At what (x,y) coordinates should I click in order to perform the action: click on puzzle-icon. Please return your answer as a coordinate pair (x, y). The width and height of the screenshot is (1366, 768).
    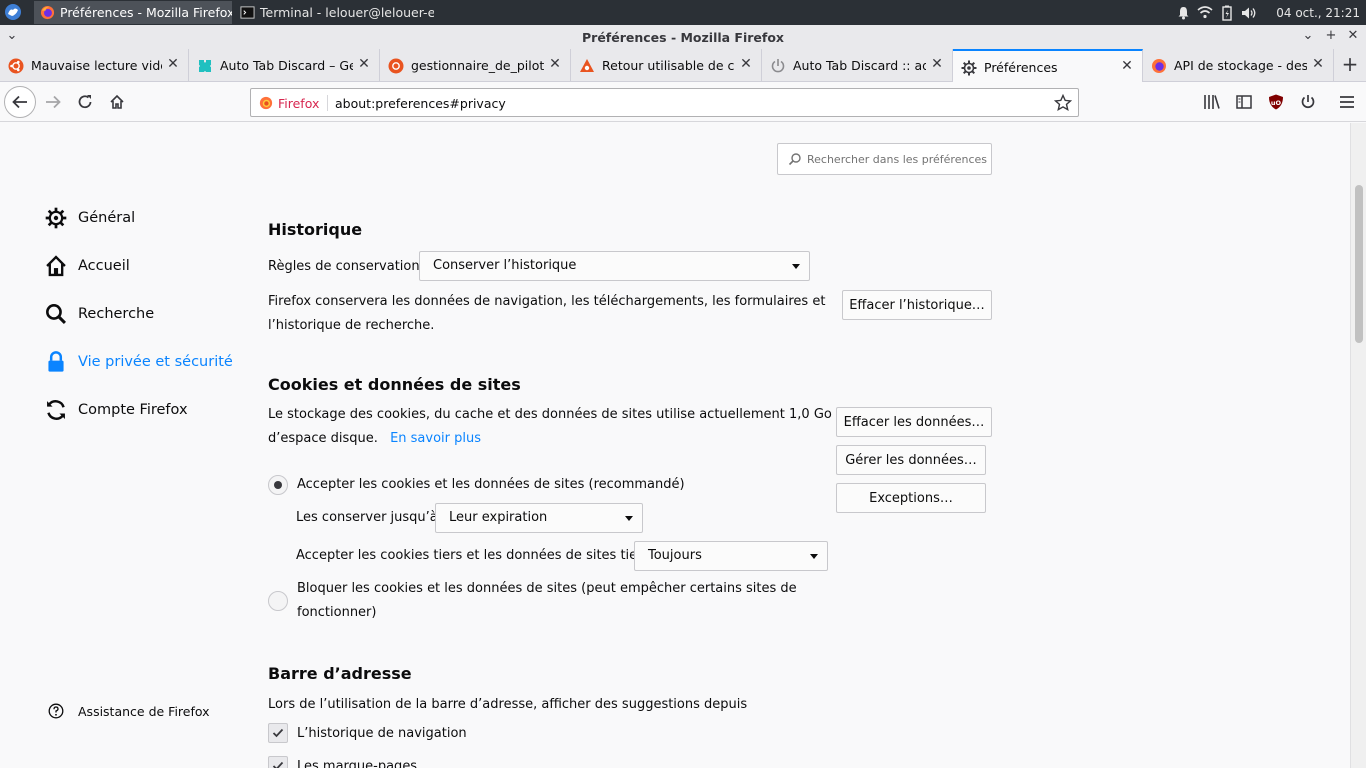
    Looking at the image, I should click on (205, 66).